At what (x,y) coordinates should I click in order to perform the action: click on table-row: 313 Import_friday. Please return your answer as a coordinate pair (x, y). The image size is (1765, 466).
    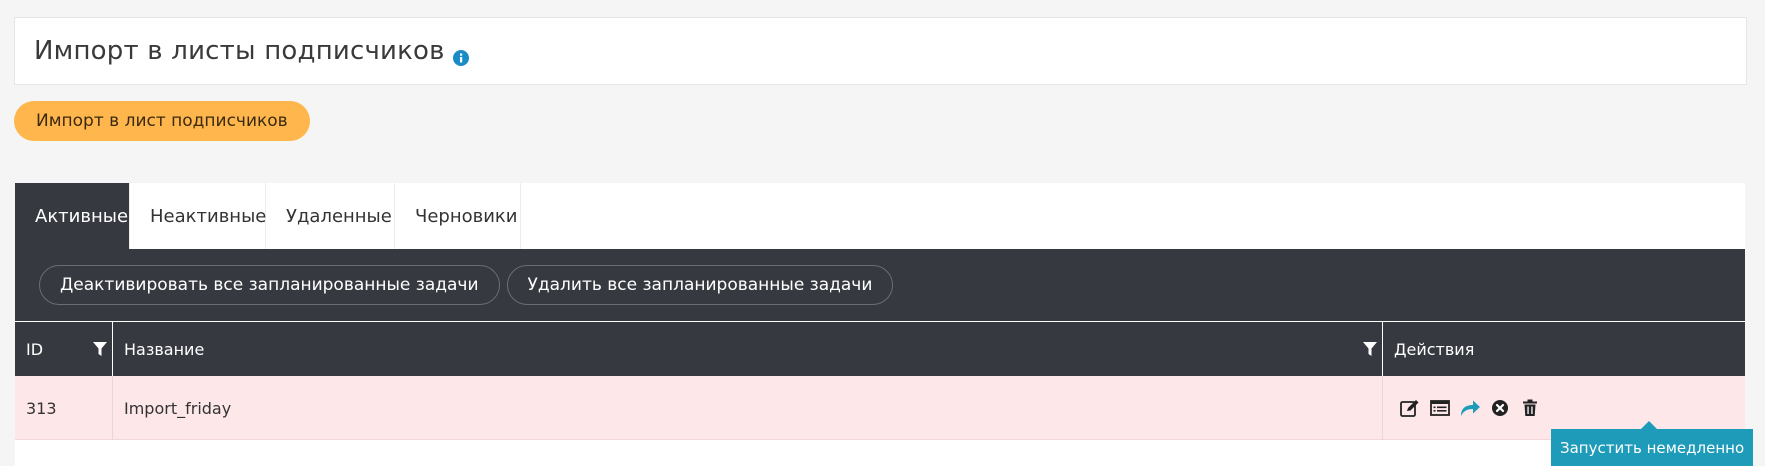
    Looking at the image, I should click on (880, 408).